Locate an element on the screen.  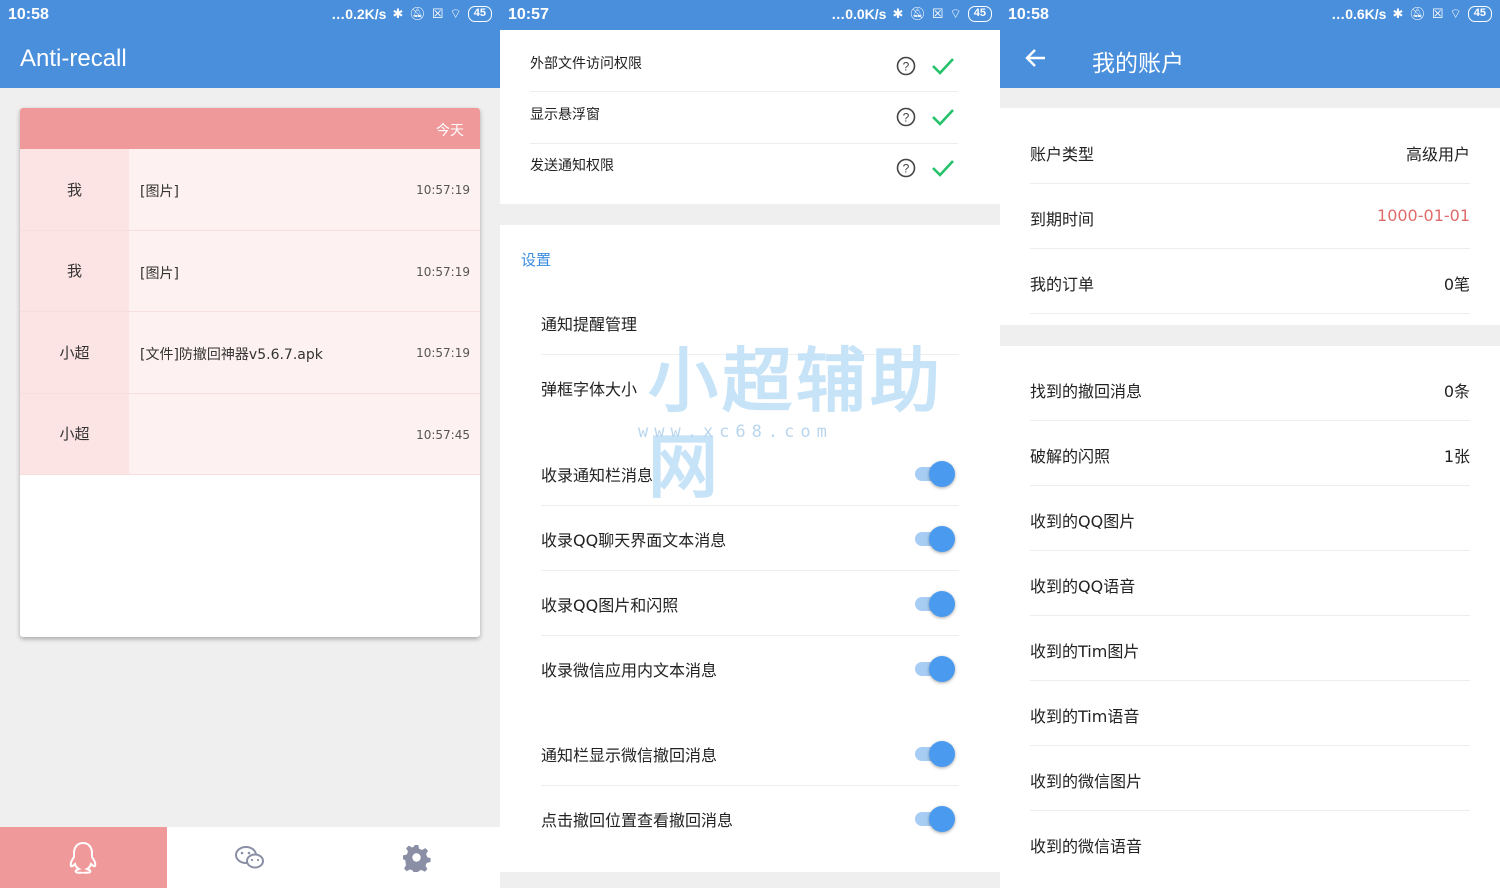
stat-row: 收到的微信图片 is located at coordinates (1250, 778).